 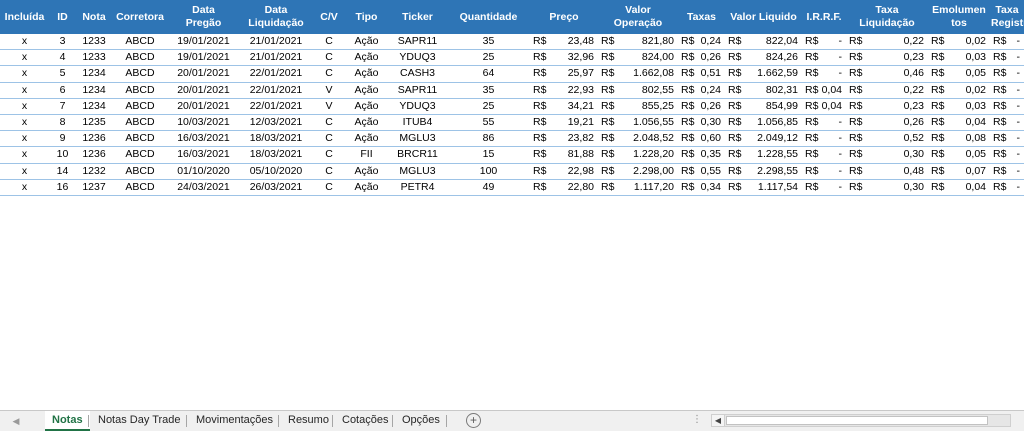 I want to click on valor-liquido-cell: R$ 802,31, so click(x=763, y=90).